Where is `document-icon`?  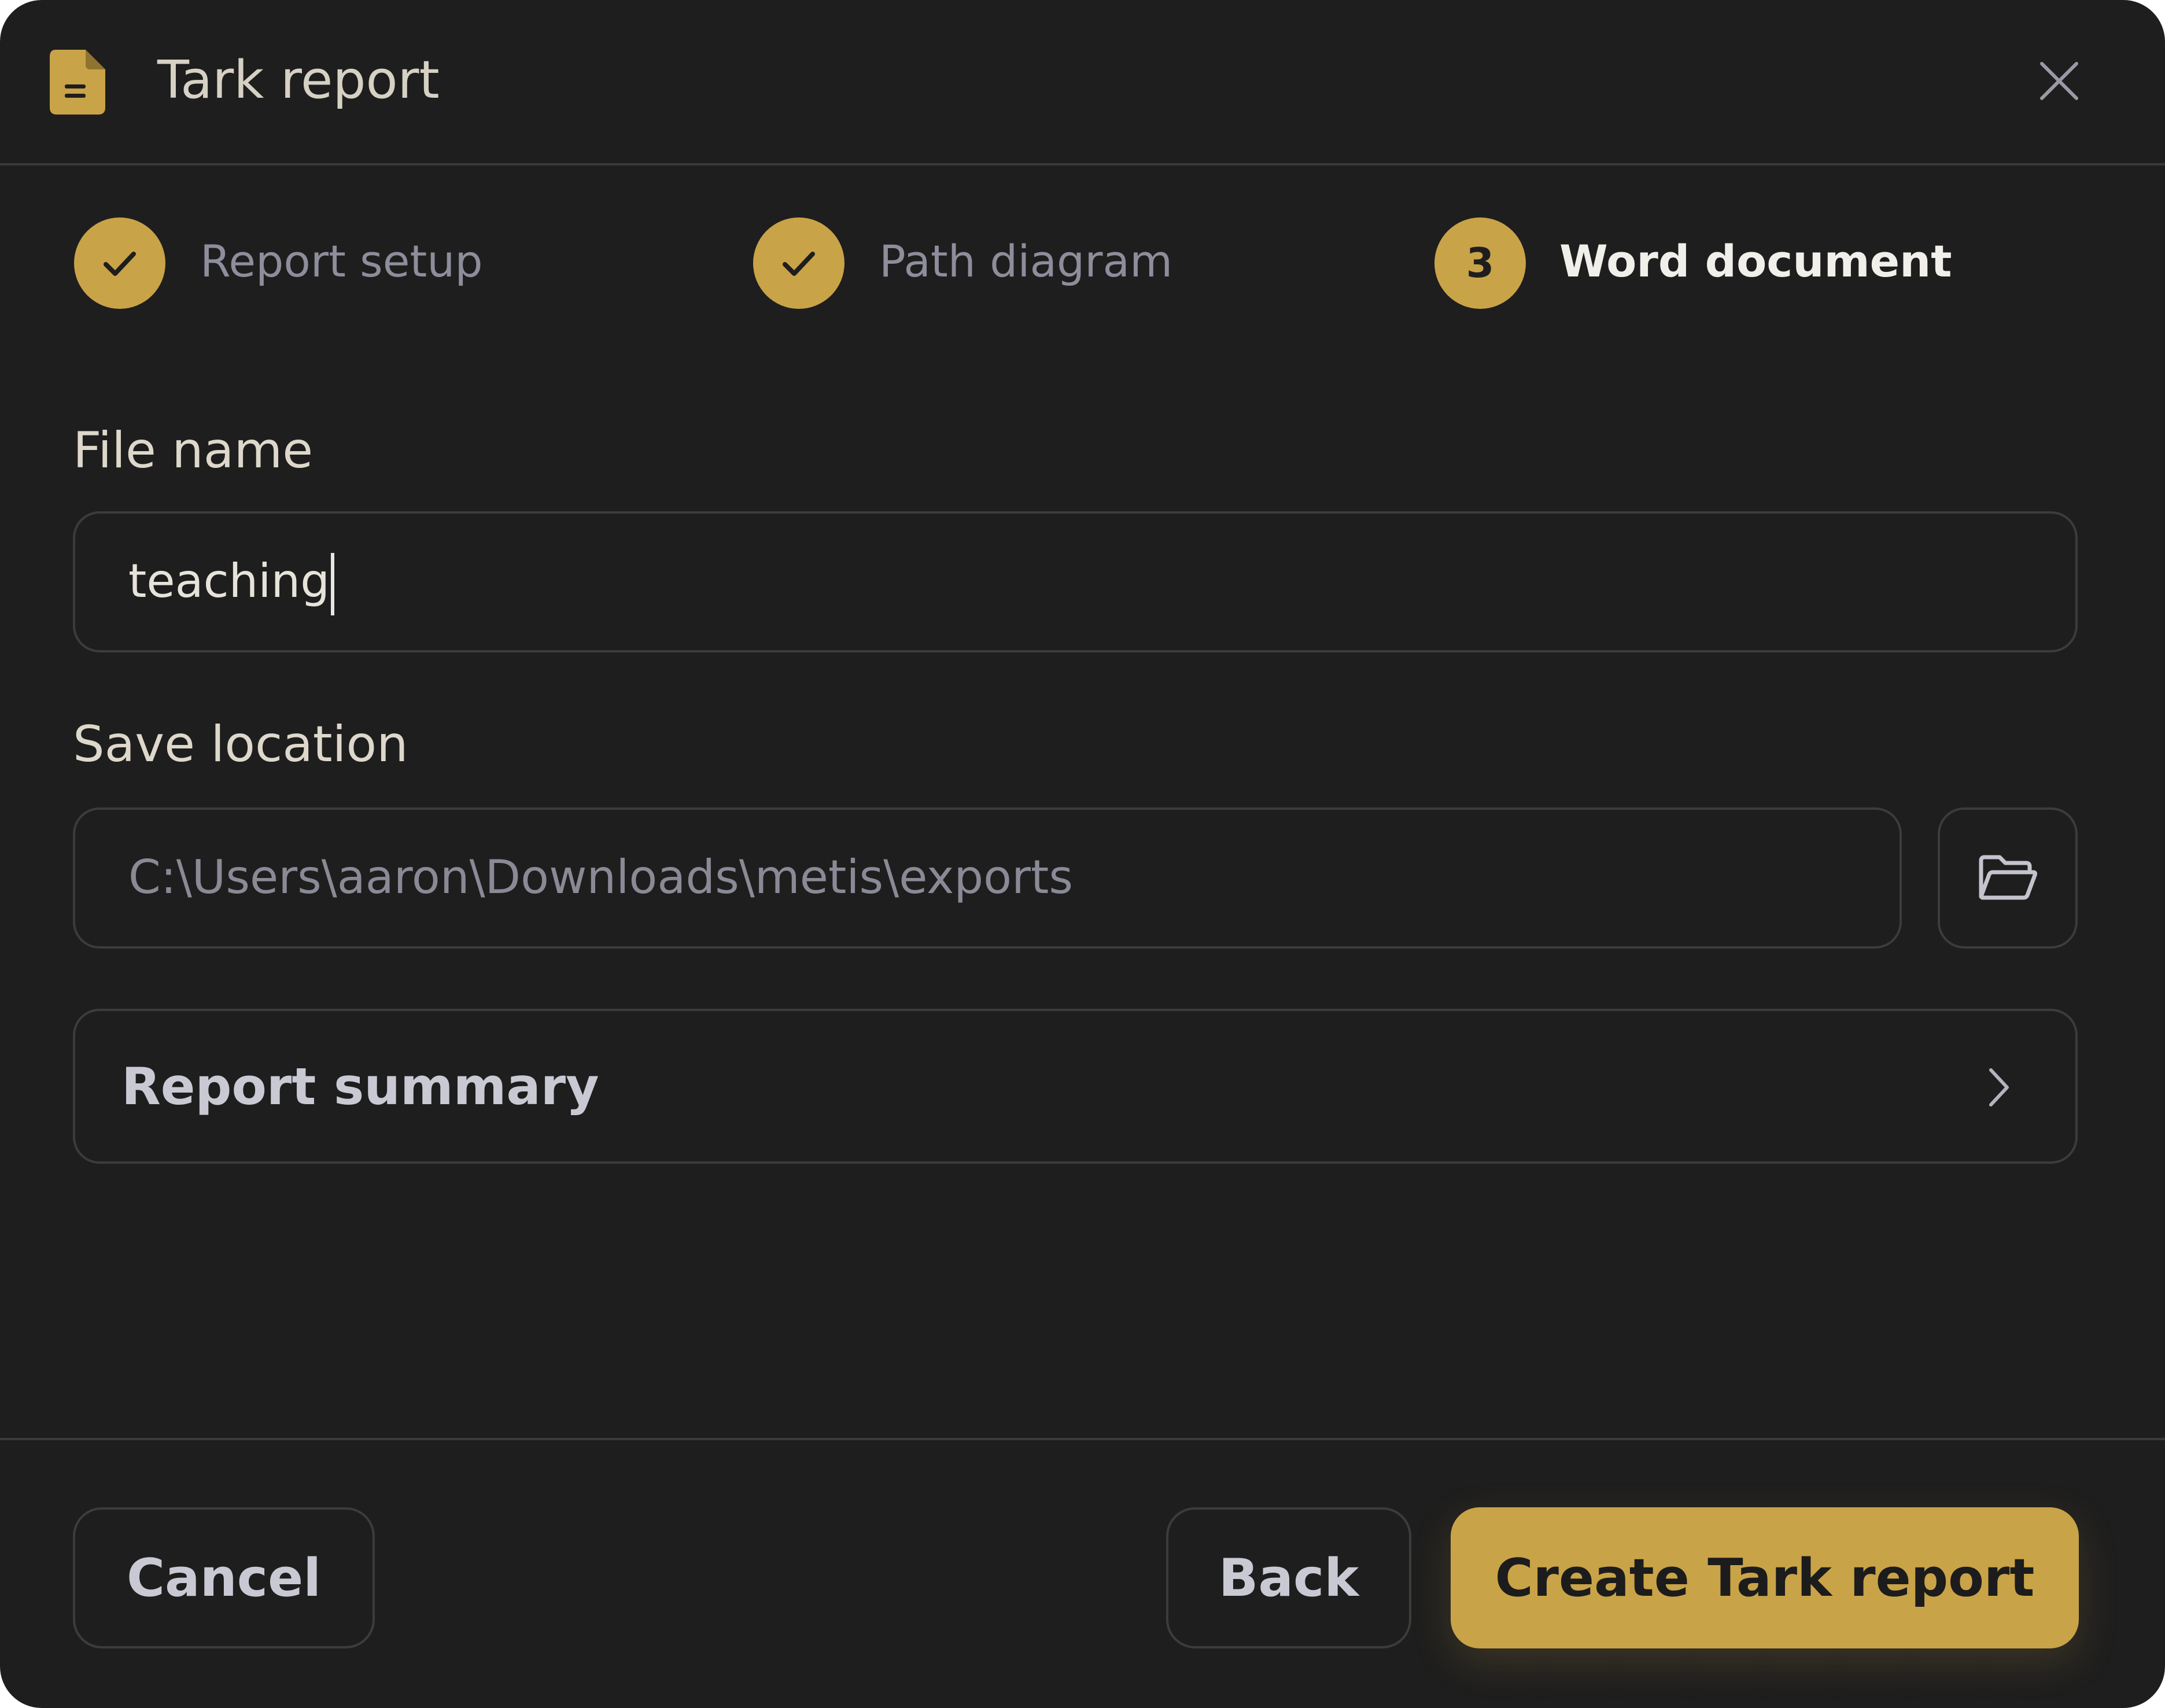 document-icon is located at coordinates (77, 82).